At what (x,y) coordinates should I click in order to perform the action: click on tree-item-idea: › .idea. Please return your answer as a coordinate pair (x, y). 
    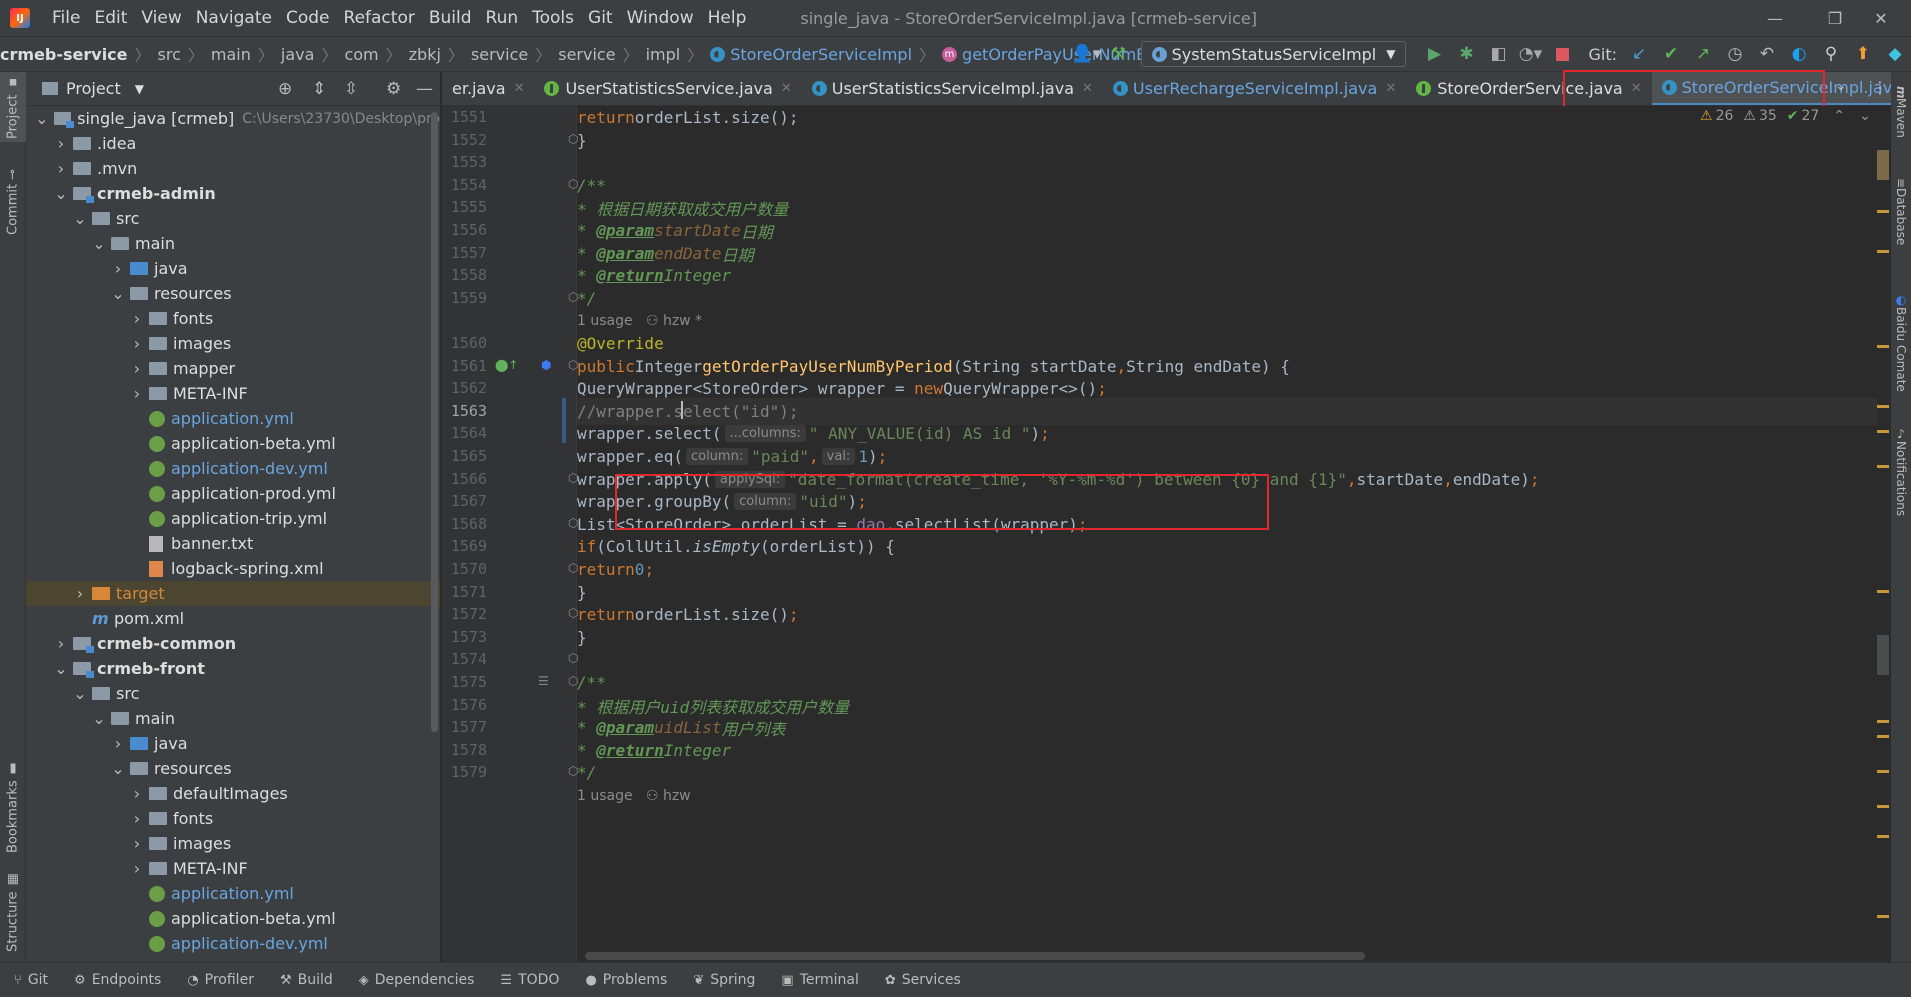
    Looking at the image, I should click on (233, 143).